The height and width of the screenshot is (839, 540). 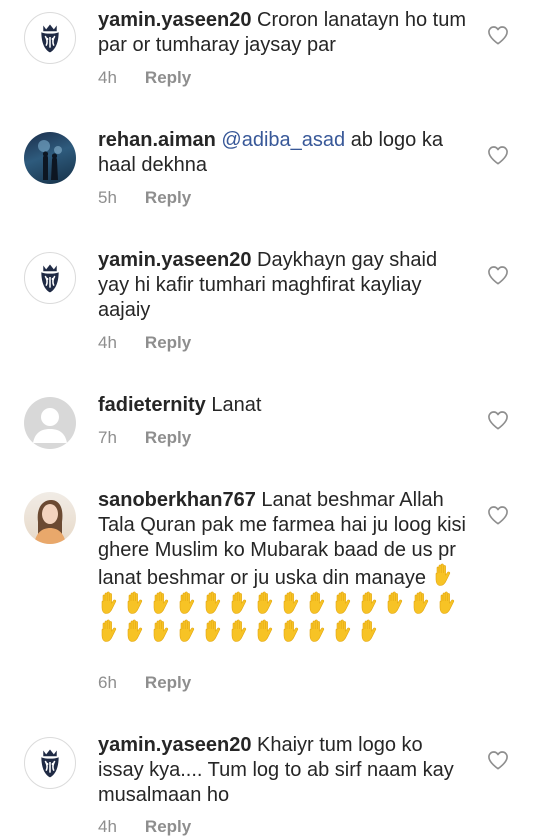 What do you see at coordinates (107, 682) in the screenshot?
I see `comment-time: 6h` at bounding box center [107, 682].